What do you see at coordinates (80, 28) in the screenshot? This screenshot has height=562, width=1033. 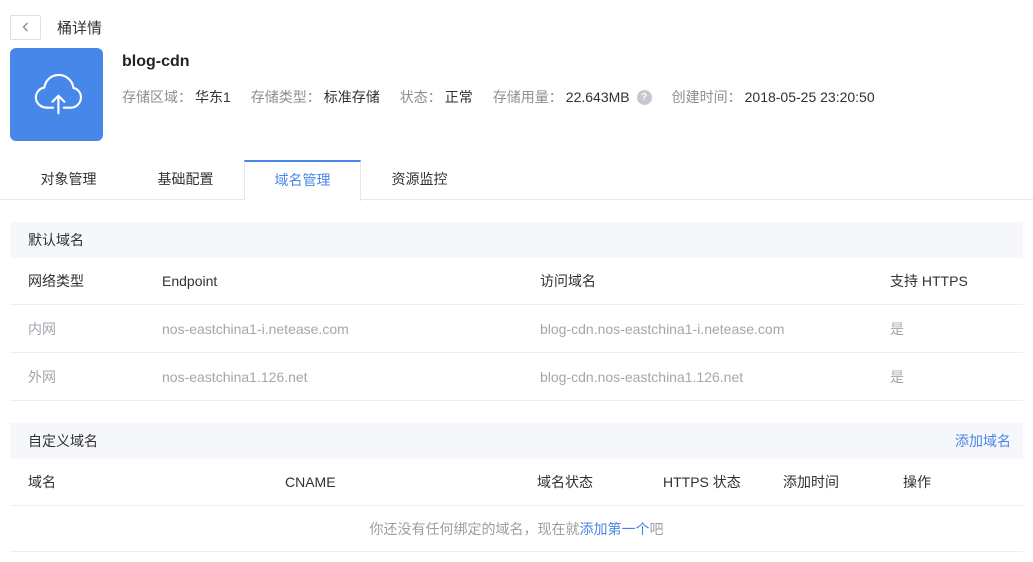 I see `page-title: 桶详情` at bounding box center [80, 28].